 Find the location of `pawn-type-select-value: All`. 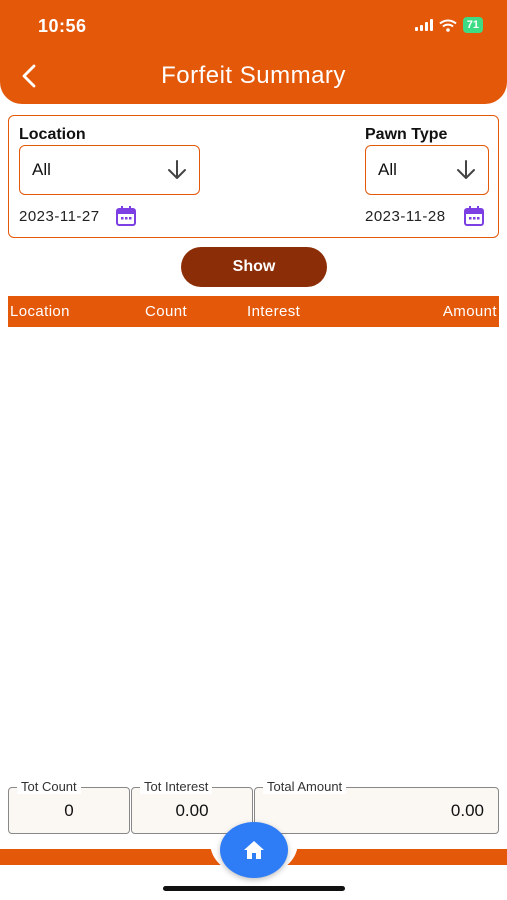

pawn-type-select-value: All is located at coordinates (387, 169).